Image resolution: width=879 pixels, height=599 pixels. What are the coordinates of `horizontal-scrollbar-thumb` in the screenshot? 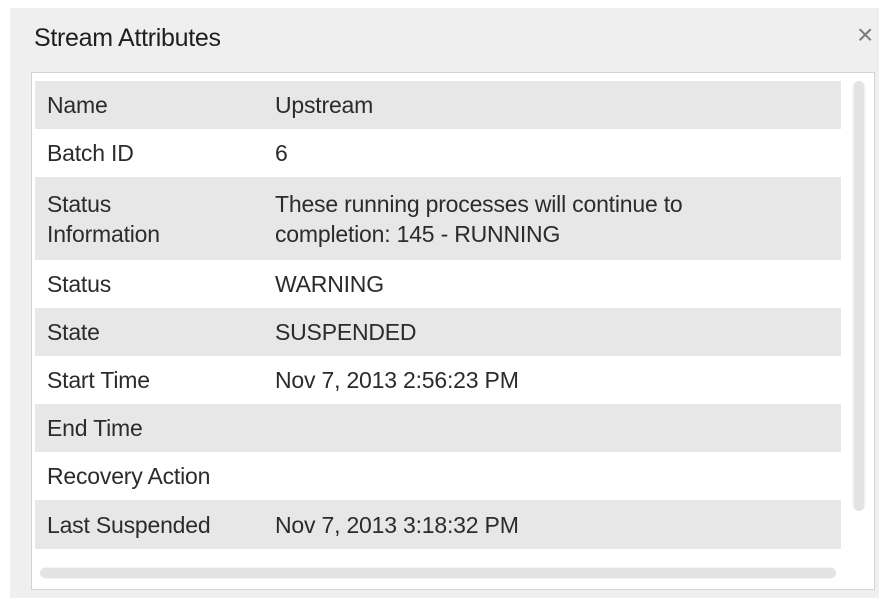 It's located at (438, 573).